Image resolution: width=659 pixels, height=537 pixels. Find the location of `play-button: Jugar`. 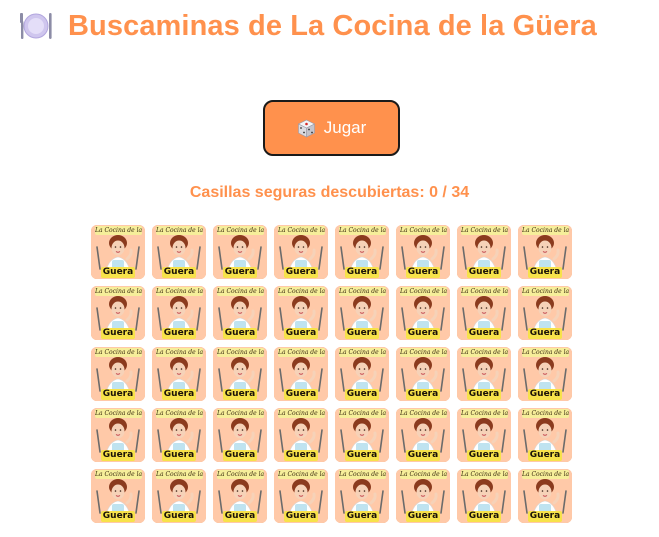

play-button: Jugar is located at coordinates (331, 128).